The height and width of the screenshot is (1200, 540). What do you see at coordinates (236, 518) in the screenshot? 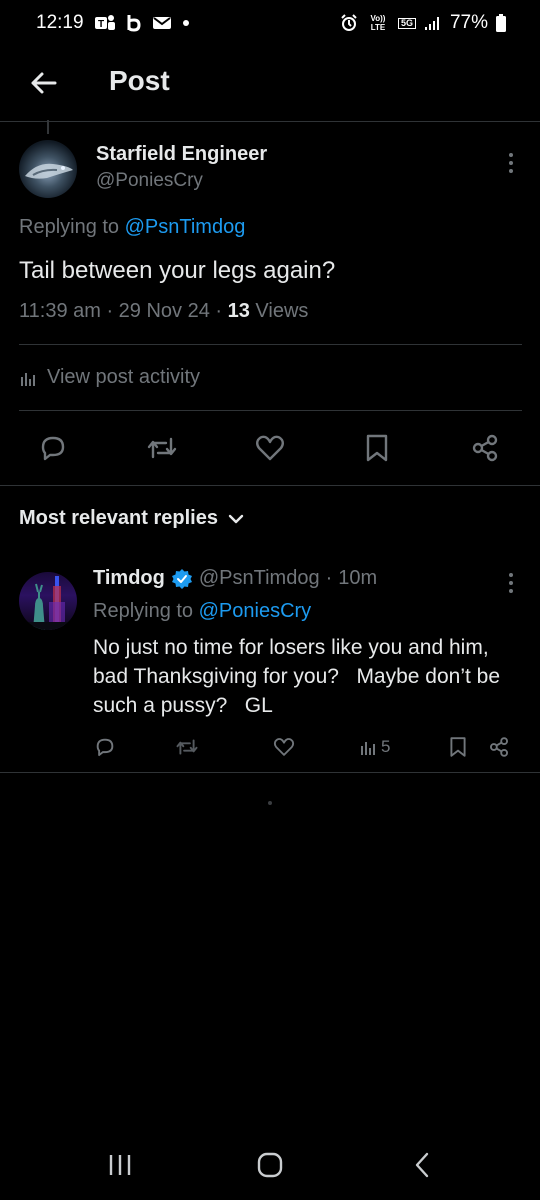
I see `chevron-down-icon` at bounding box center [236, 518].